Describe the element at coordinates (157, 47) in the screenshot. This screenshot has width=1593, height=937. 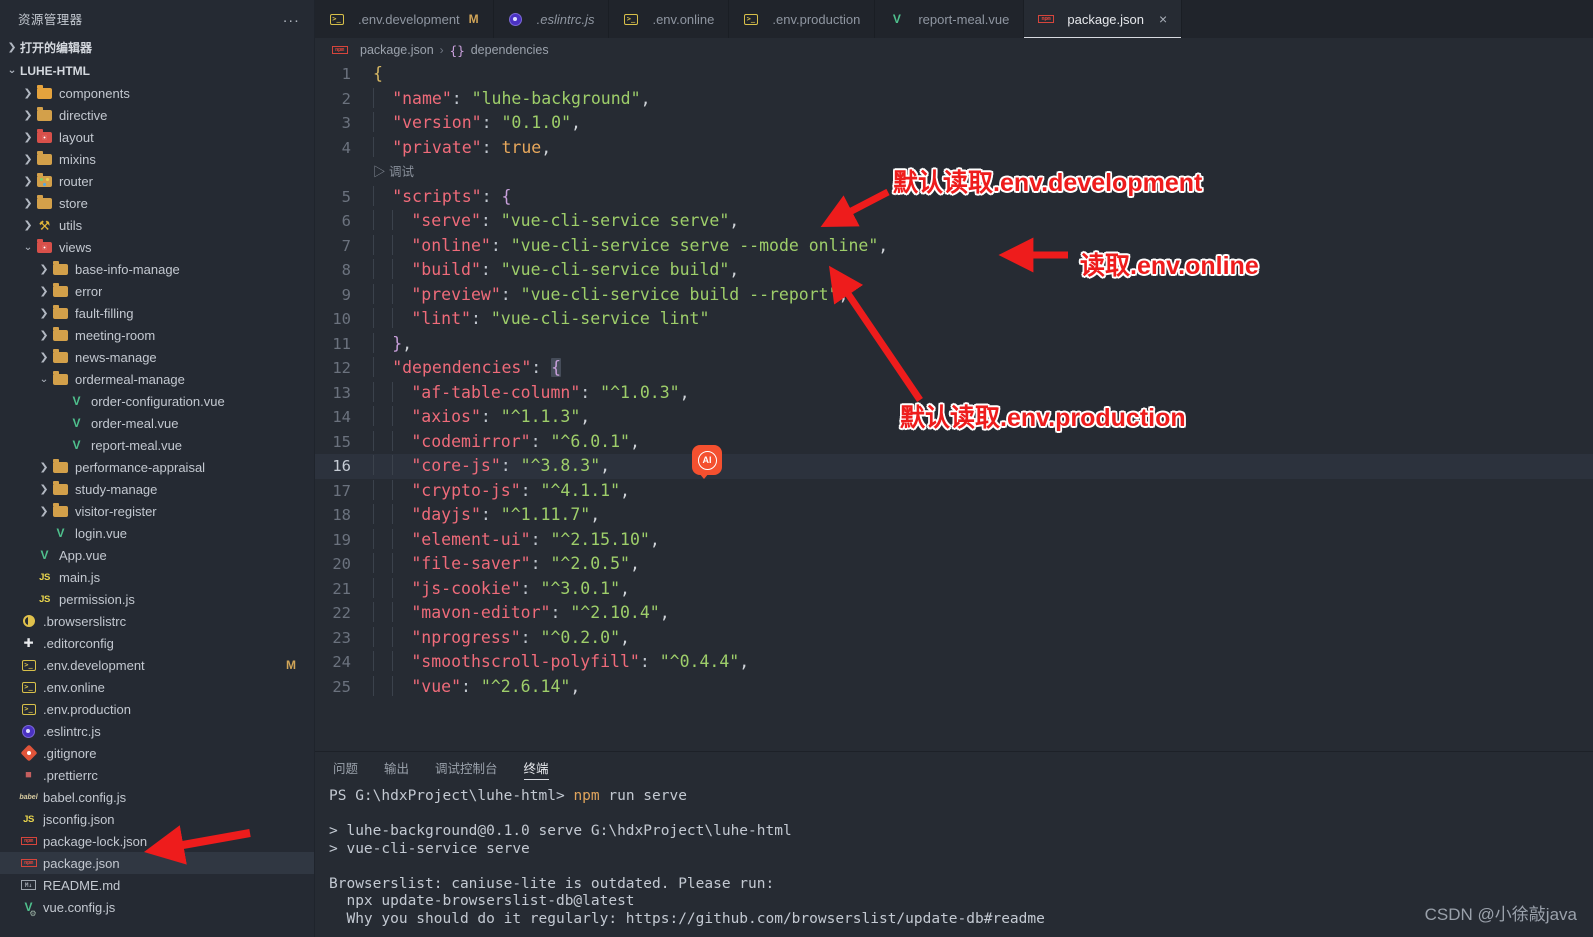
I see `sidebar-section-open-editors: ❯ 打开的编辑器` at that location.